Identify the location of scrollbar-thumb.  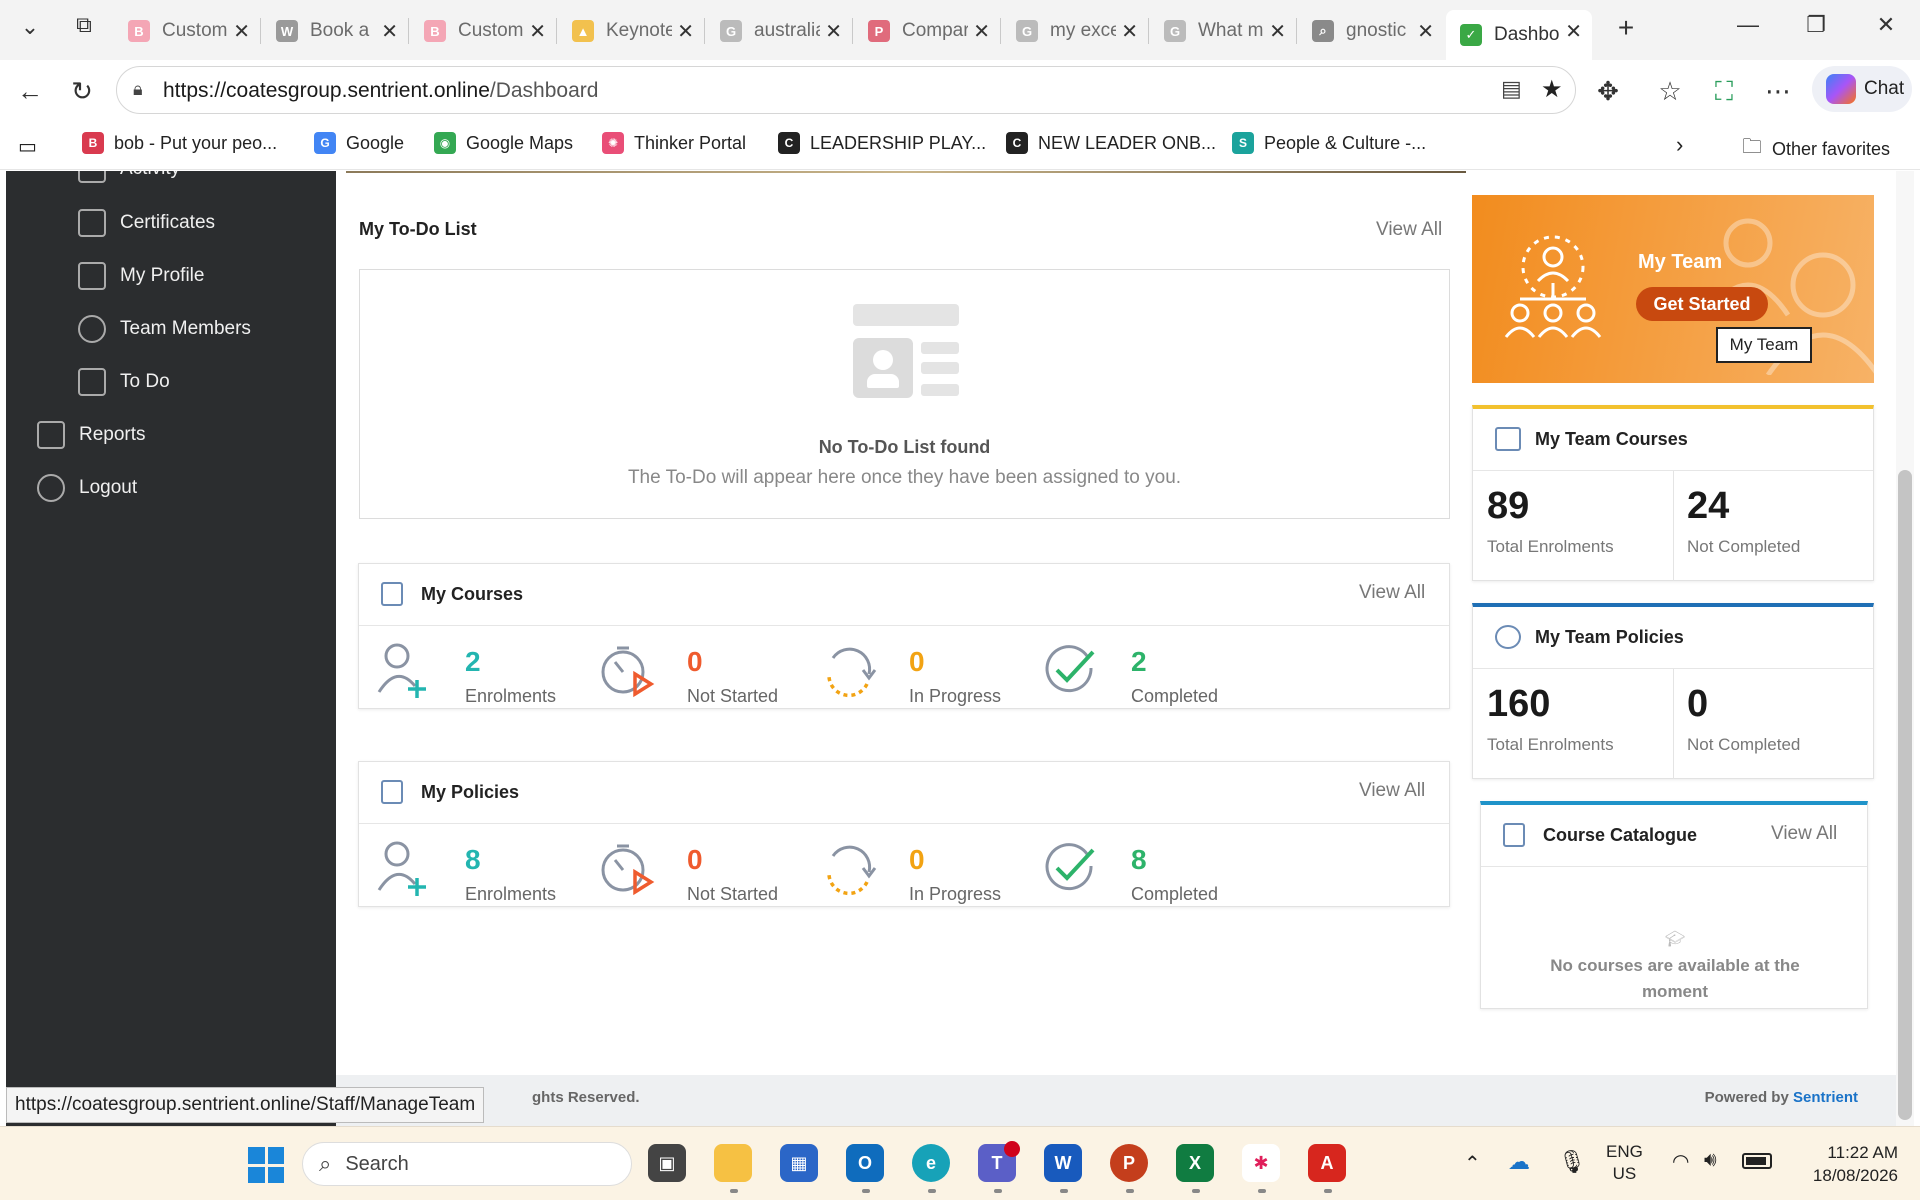
(1905, 795).